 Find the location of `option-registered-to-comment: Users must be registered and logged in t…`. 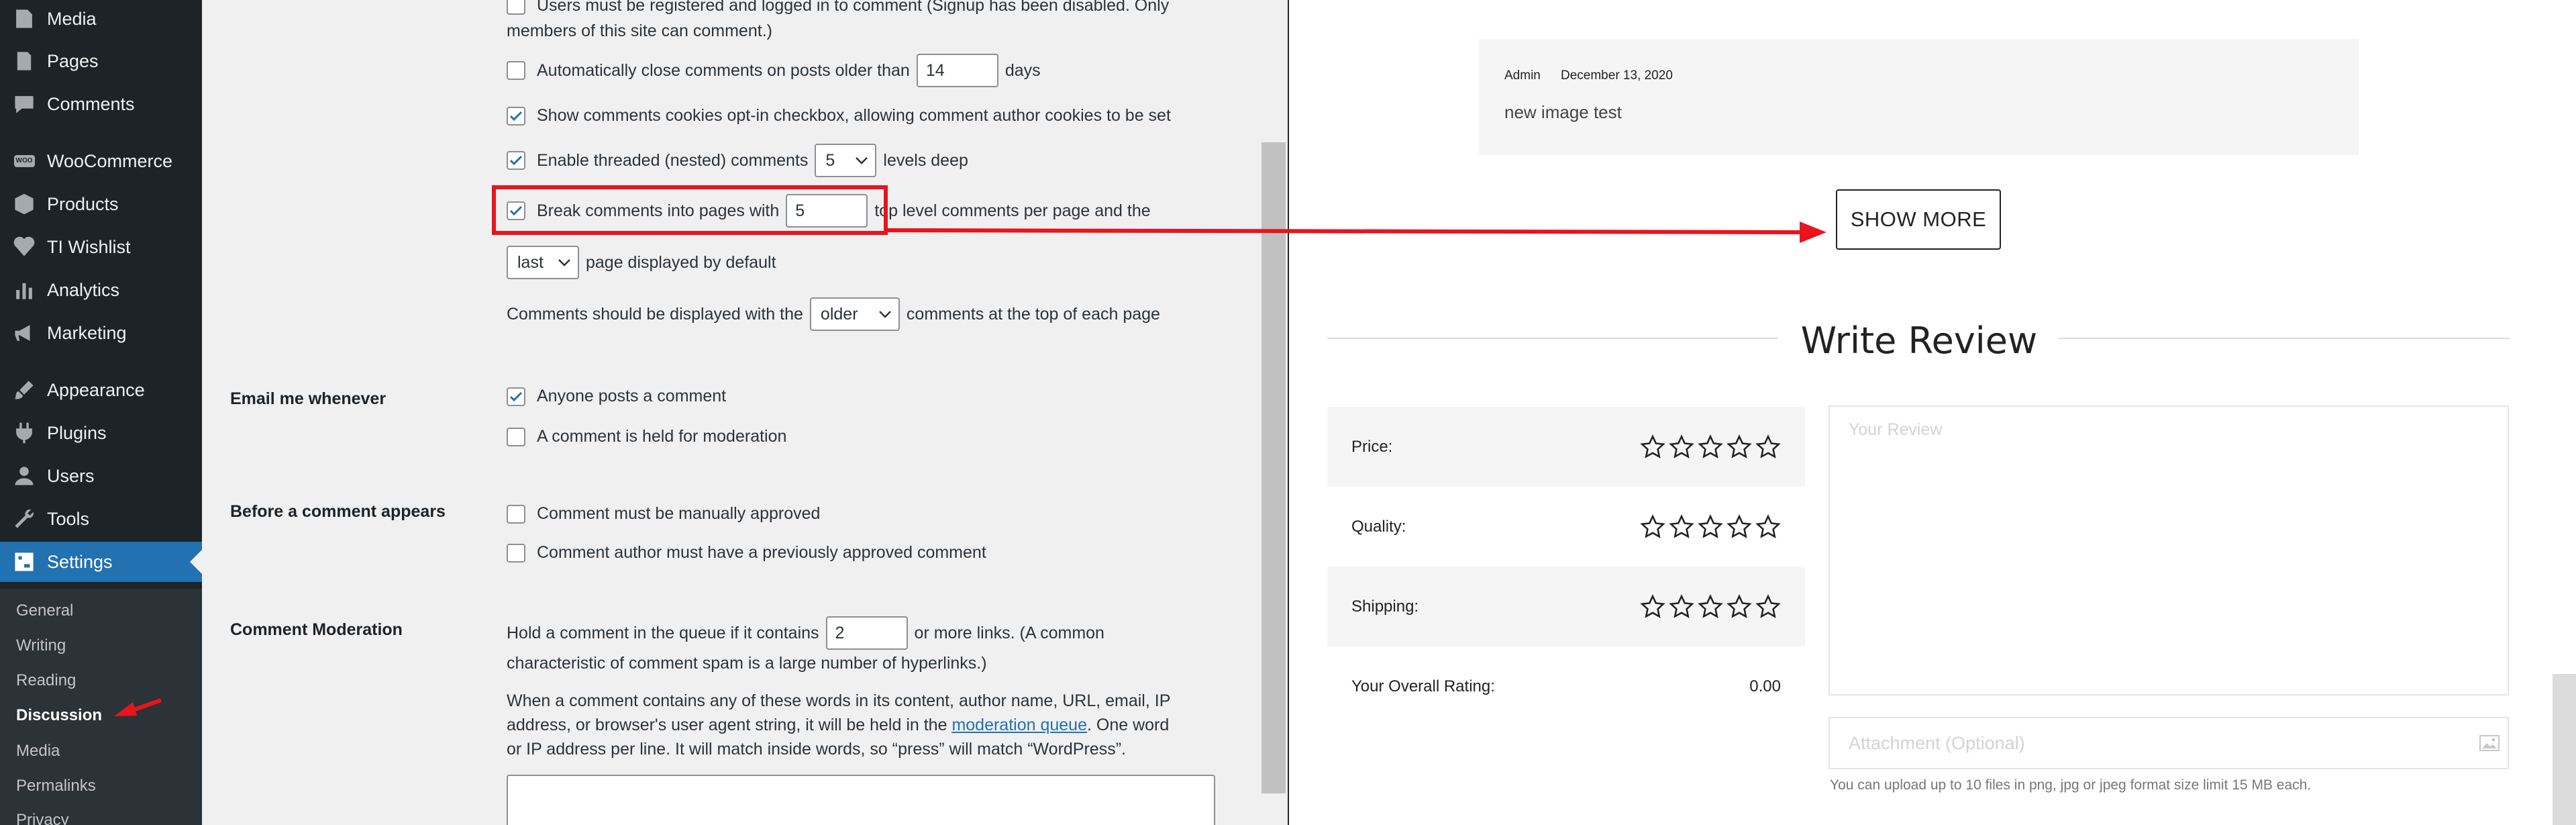

option-registered-to-comment: Users must be registered and logged in t… is located at coordinates (838, 8).